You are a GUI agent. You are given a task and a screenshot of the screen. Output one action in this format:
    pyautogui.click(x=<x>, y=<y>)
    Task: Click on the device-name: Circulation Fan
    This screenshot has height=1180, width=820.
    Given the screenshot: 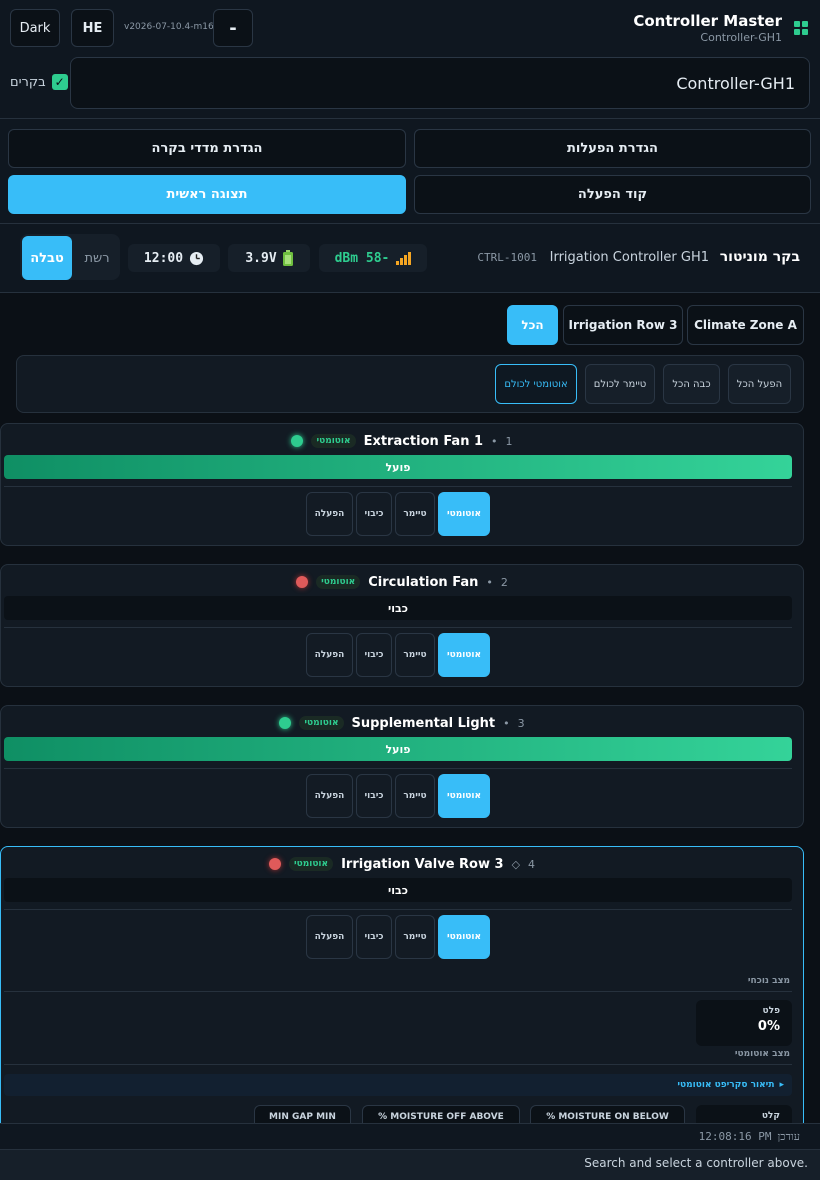 What is the action you would take?
    pyautogui.click(x=423, y=582)
    